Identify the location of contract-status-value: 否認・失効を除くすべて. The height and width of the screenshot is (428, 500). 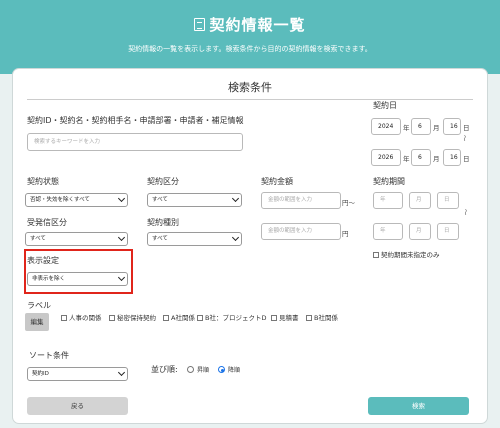
(60, 200).